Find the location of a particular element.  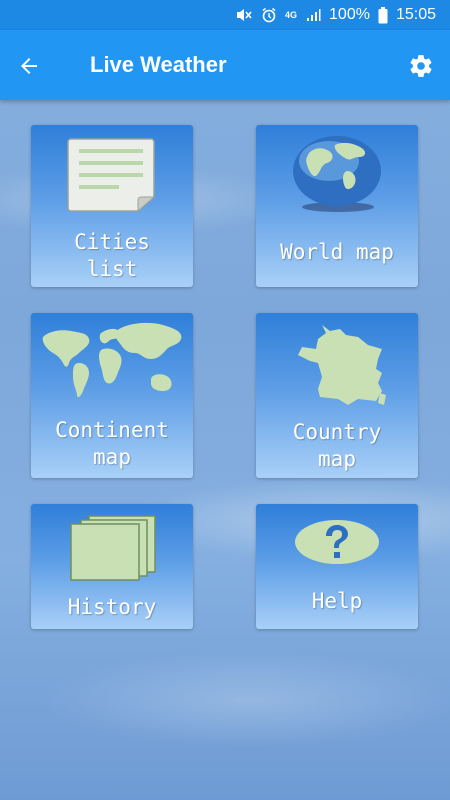

france-map-icon is located at coordinates (342, 365).